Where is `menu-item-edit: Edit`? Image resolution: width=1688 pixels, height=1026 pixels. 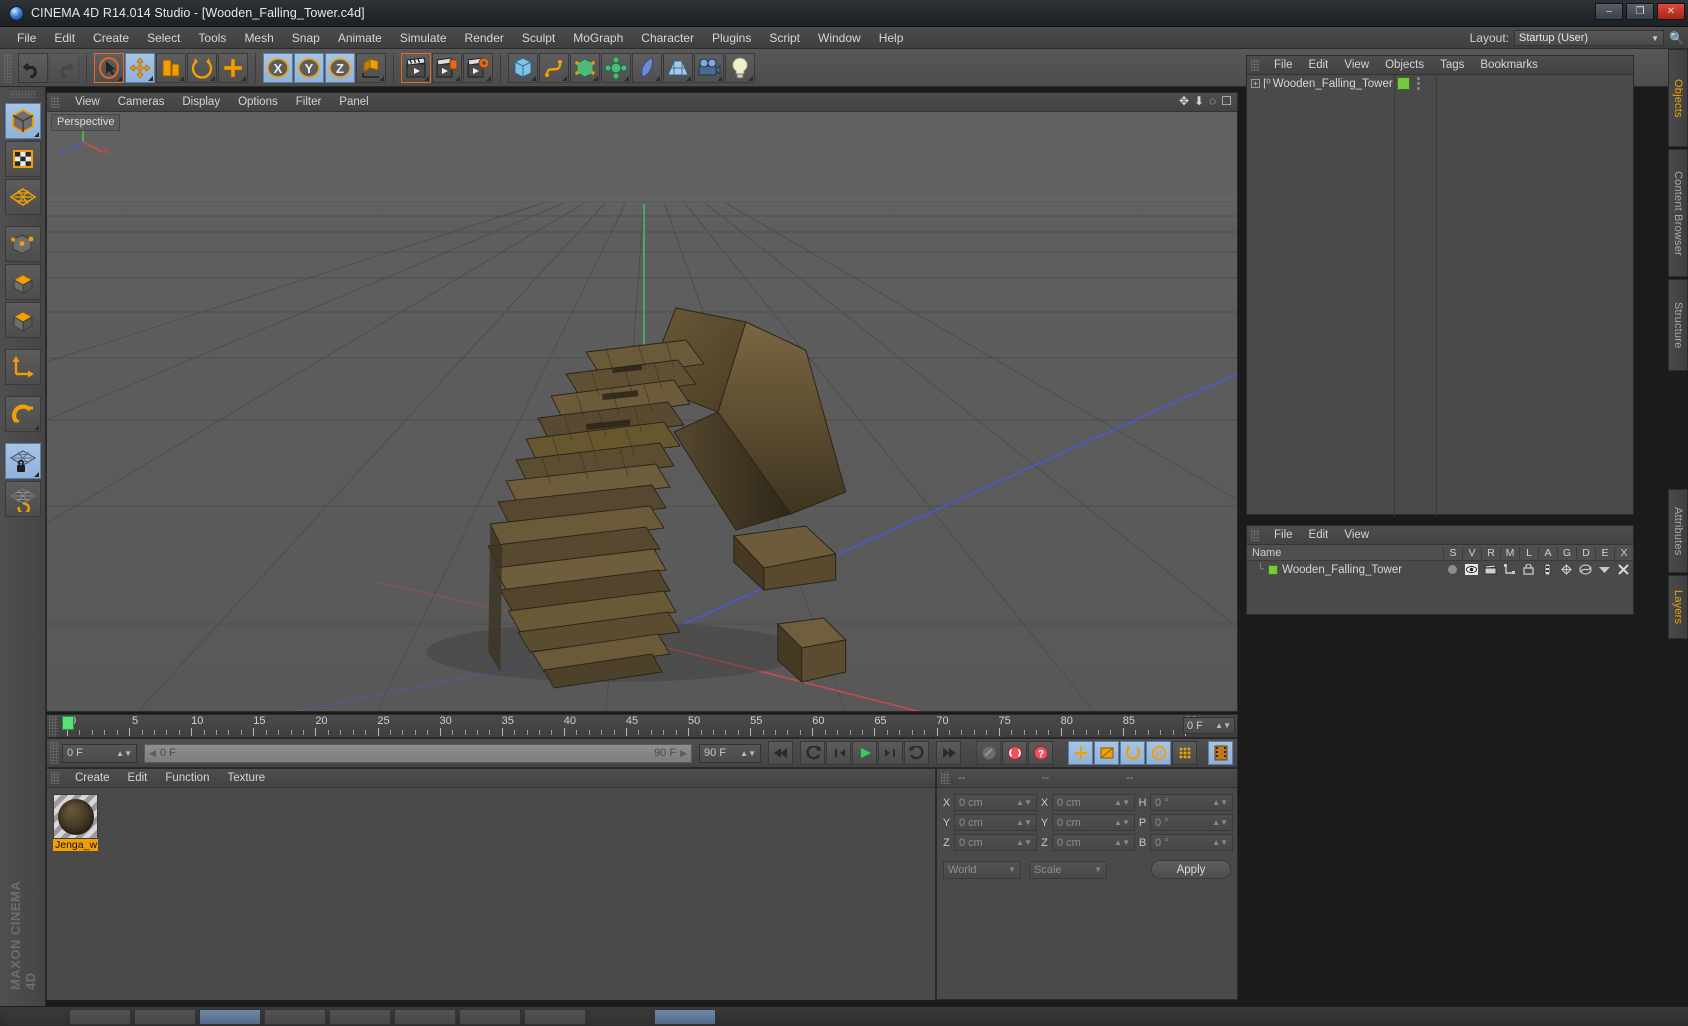
menu-item-edit: Edit is located at coordinates (64, 38).